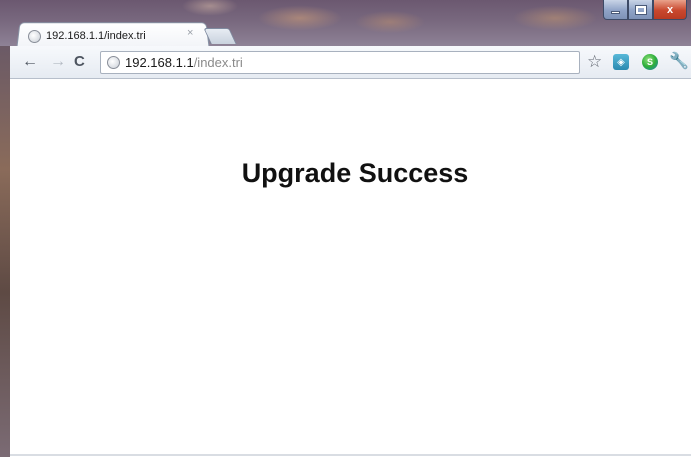 The width and height of the screenshot is (691, 457). Describe the element at coordinates (5, 251) in the screenshot. I see `window-border` at that location.